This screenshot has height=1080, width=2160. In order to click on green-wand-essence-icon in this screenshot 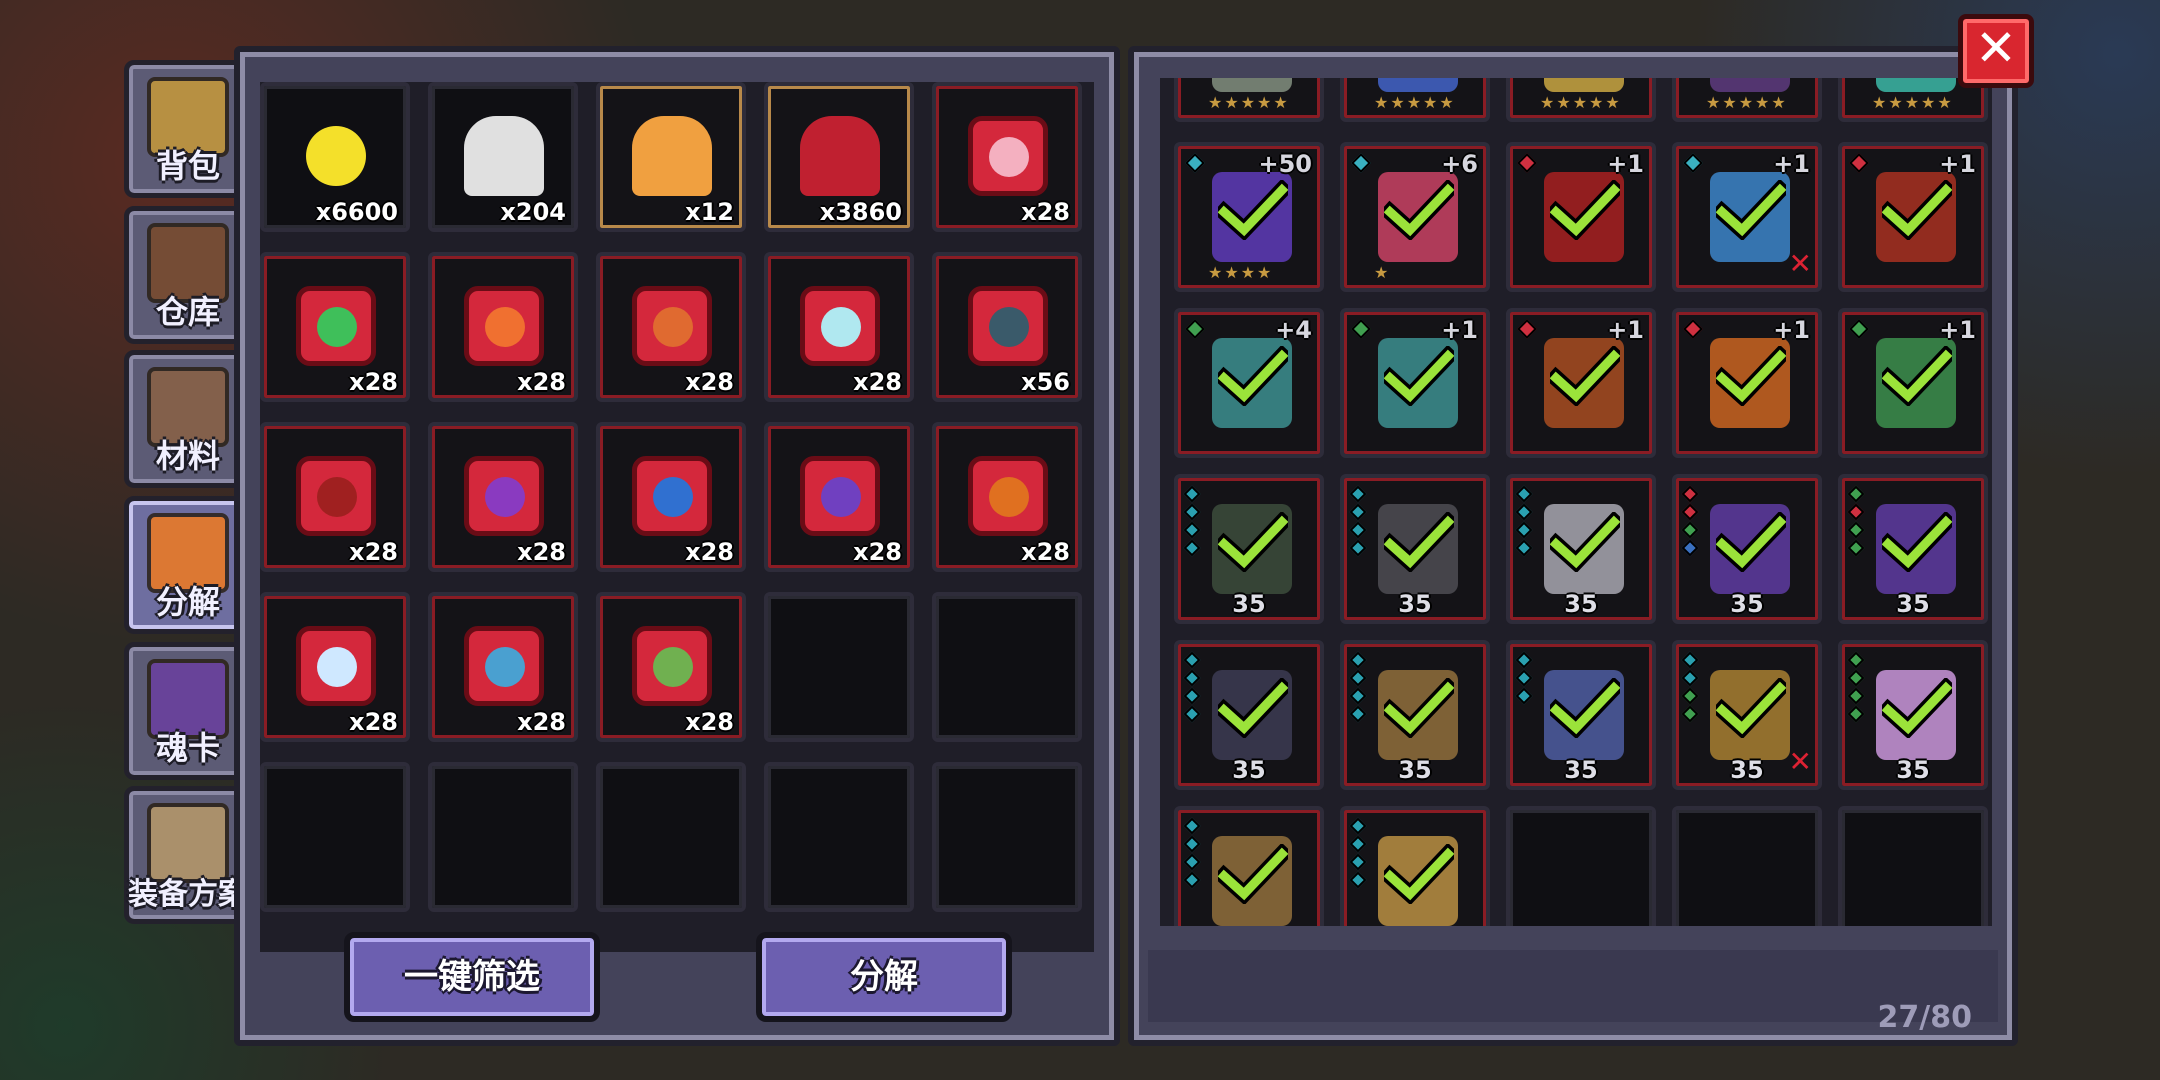, I will do `click(336, 326)`.